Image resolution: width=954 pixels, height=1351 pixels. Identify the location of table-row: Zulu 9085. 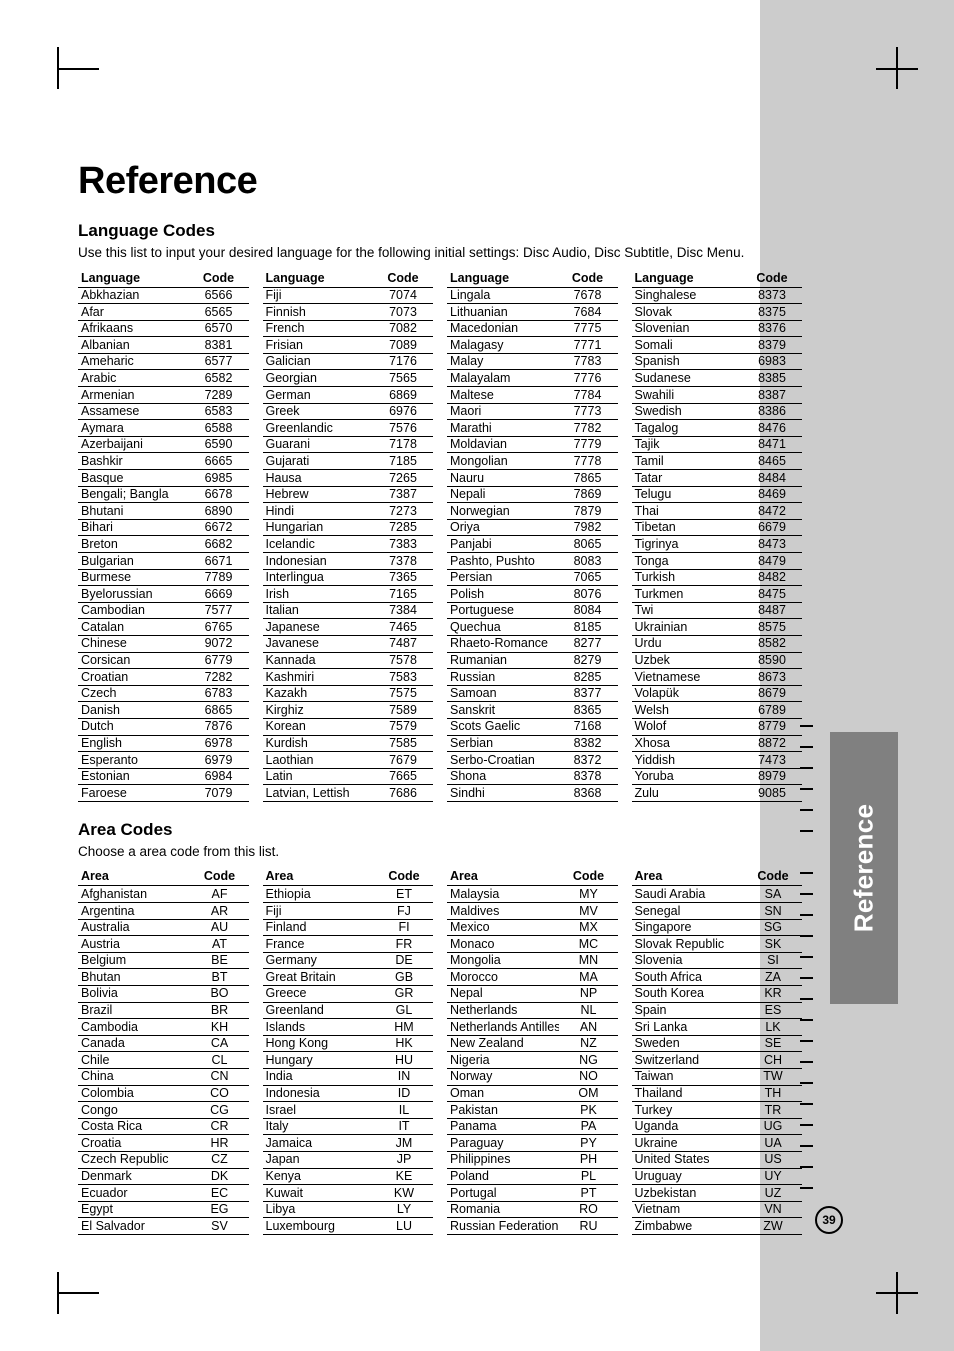
(716, 793).